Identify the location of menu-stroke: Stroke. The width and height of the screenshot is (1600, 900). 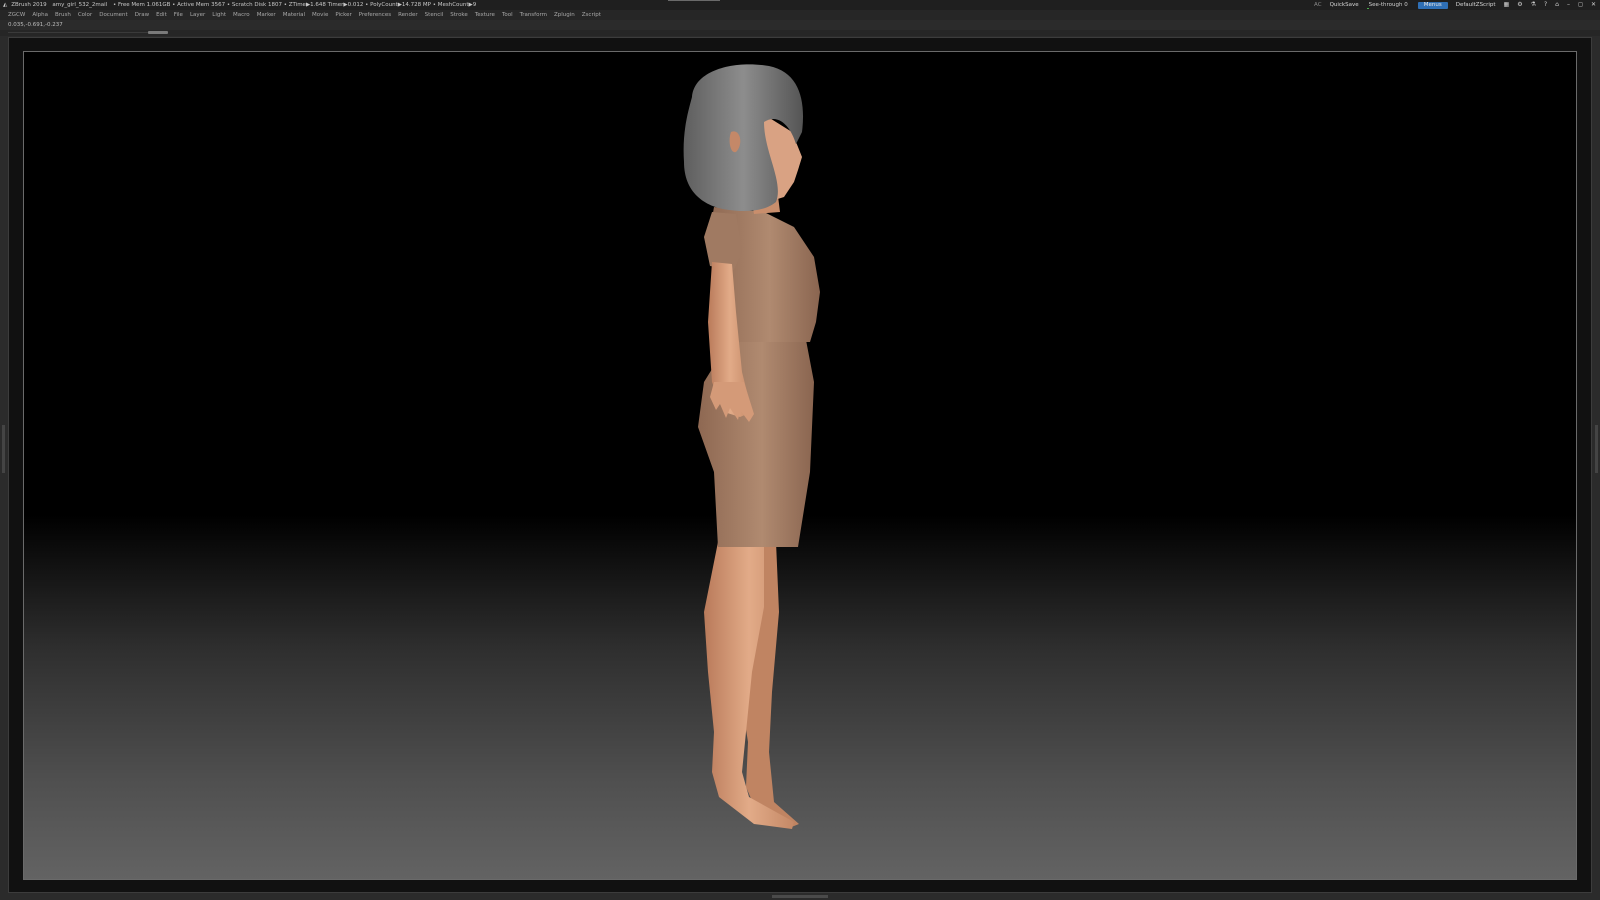
(459, 15).